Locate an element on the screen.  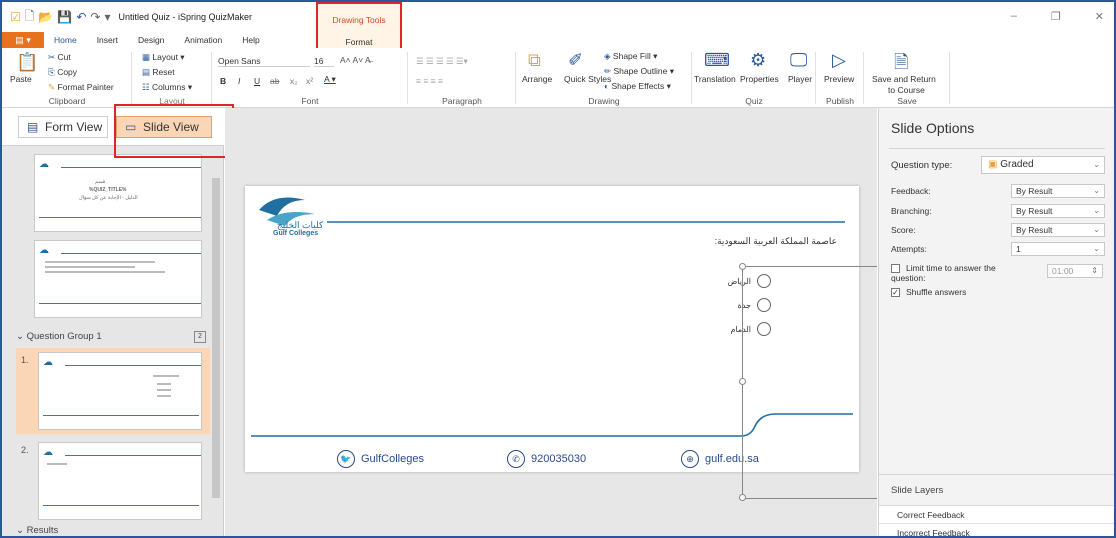
slides-scrollbar is located at coordinates (216, 341).